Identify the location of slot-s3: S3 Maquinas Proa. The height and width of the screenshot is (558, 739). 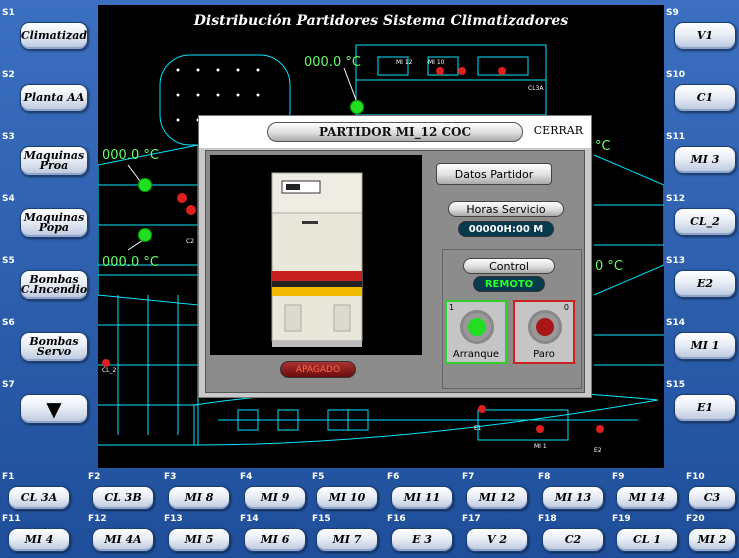
(49, 160).